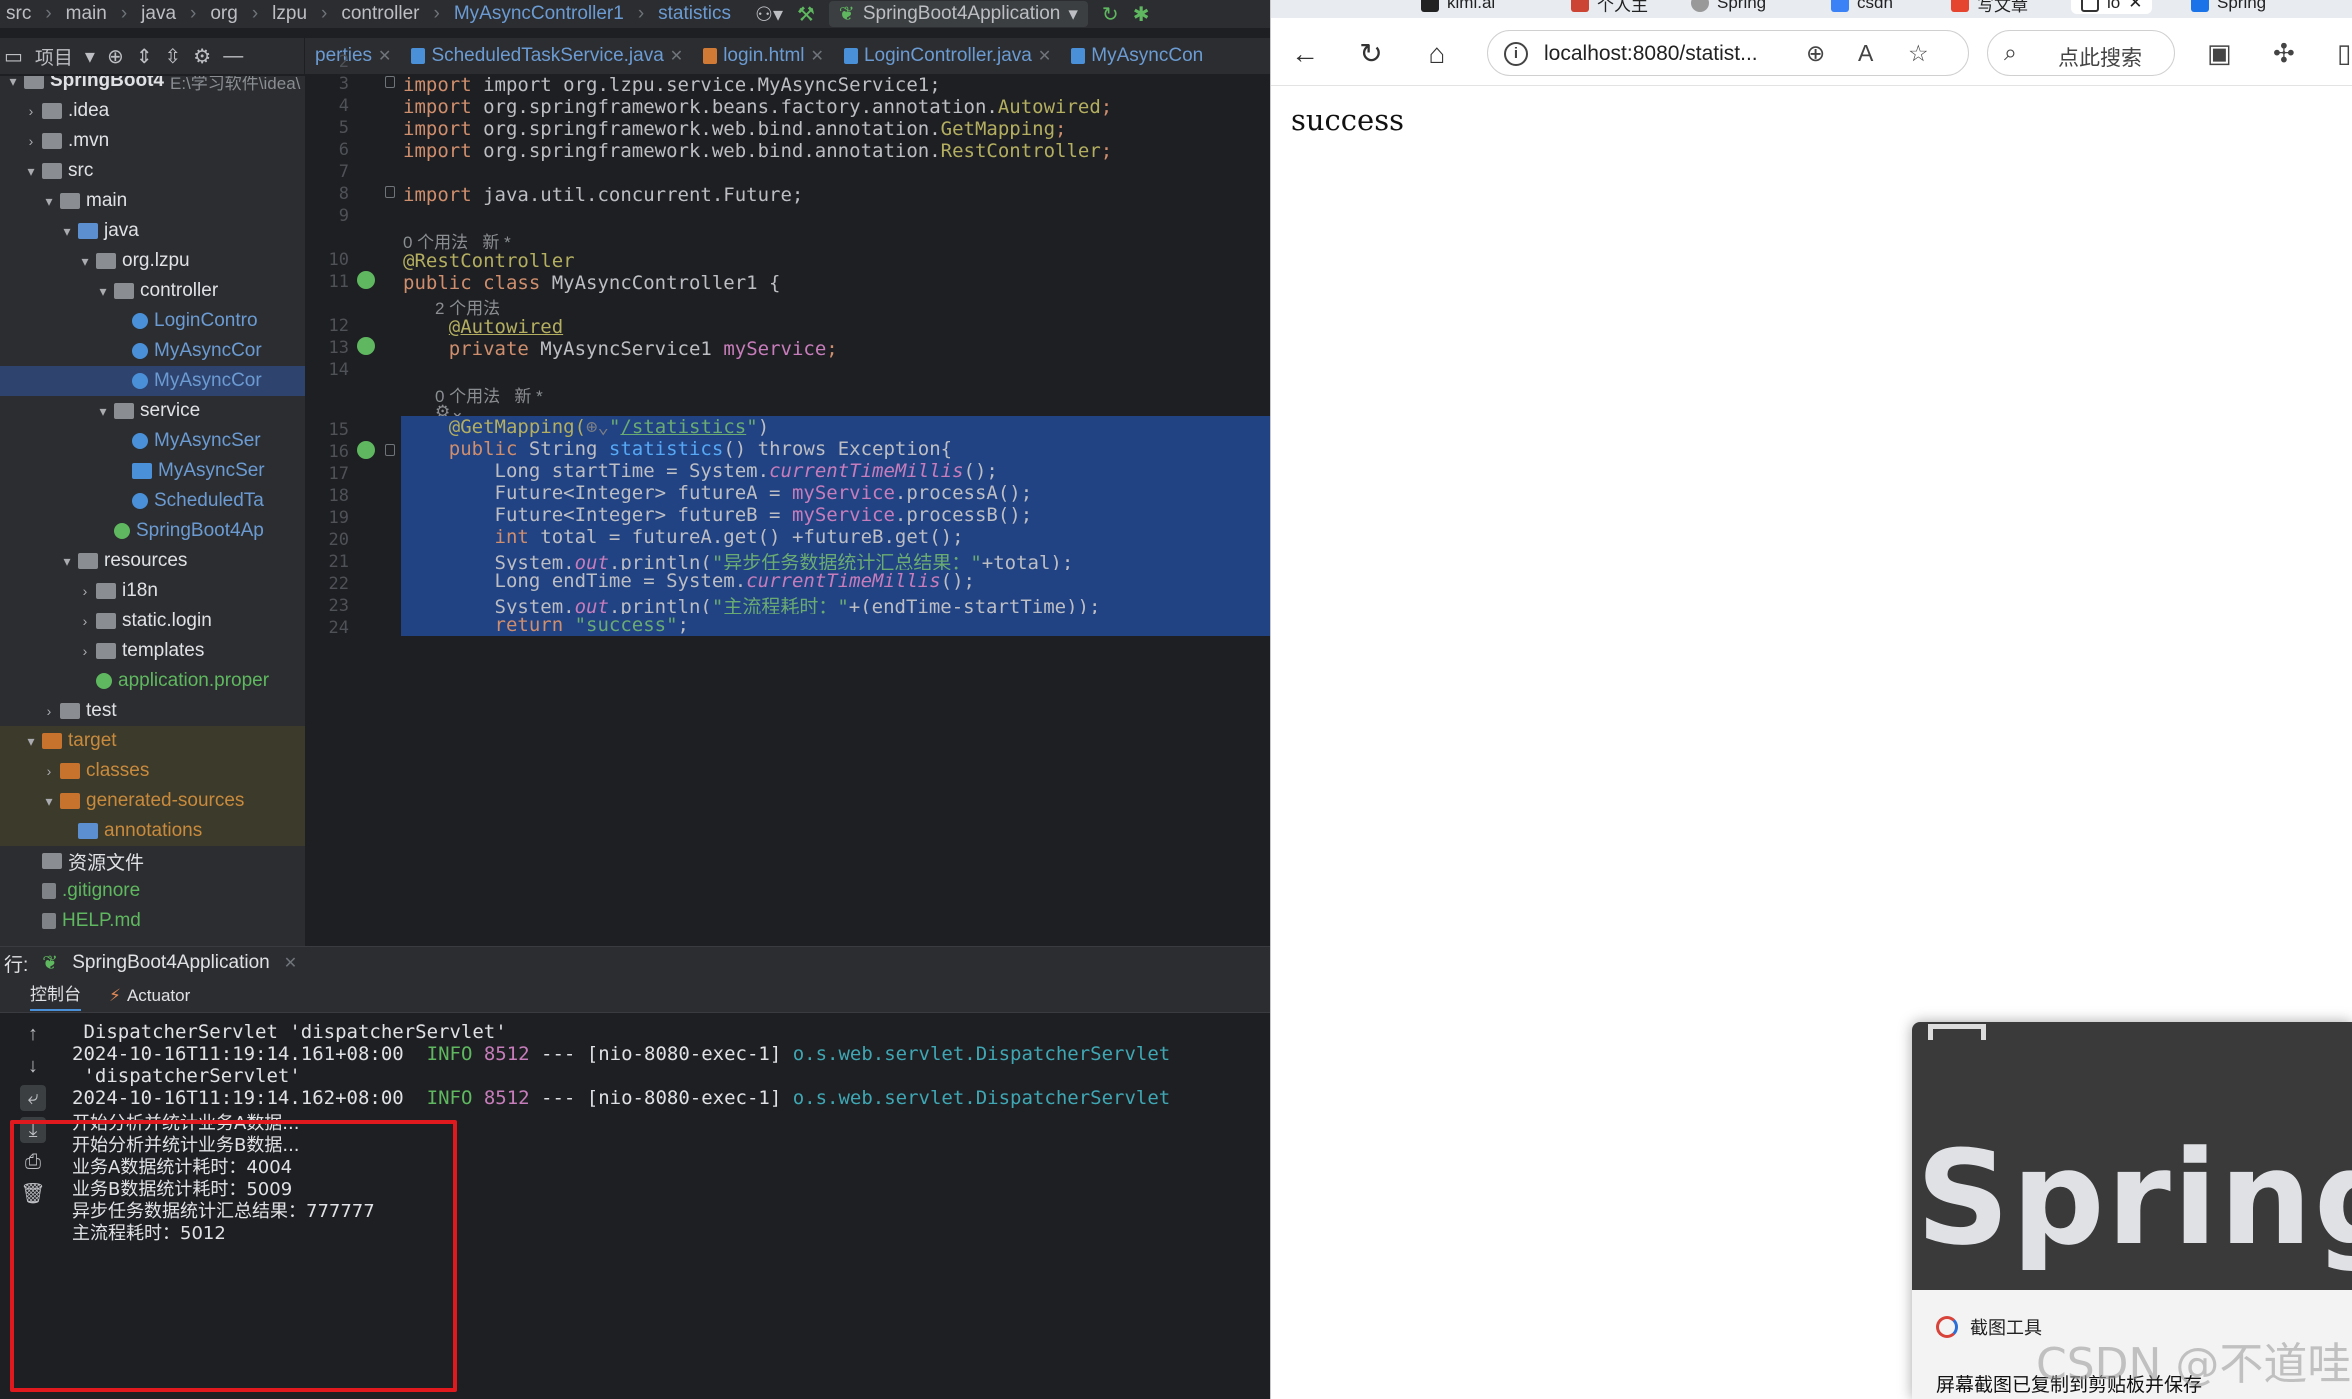 This screenshot has width=2352, height=1399. Describe the element at coordinates (1815, 53) in the screenshot. I see `zoom-icon: ⊕` at that location.